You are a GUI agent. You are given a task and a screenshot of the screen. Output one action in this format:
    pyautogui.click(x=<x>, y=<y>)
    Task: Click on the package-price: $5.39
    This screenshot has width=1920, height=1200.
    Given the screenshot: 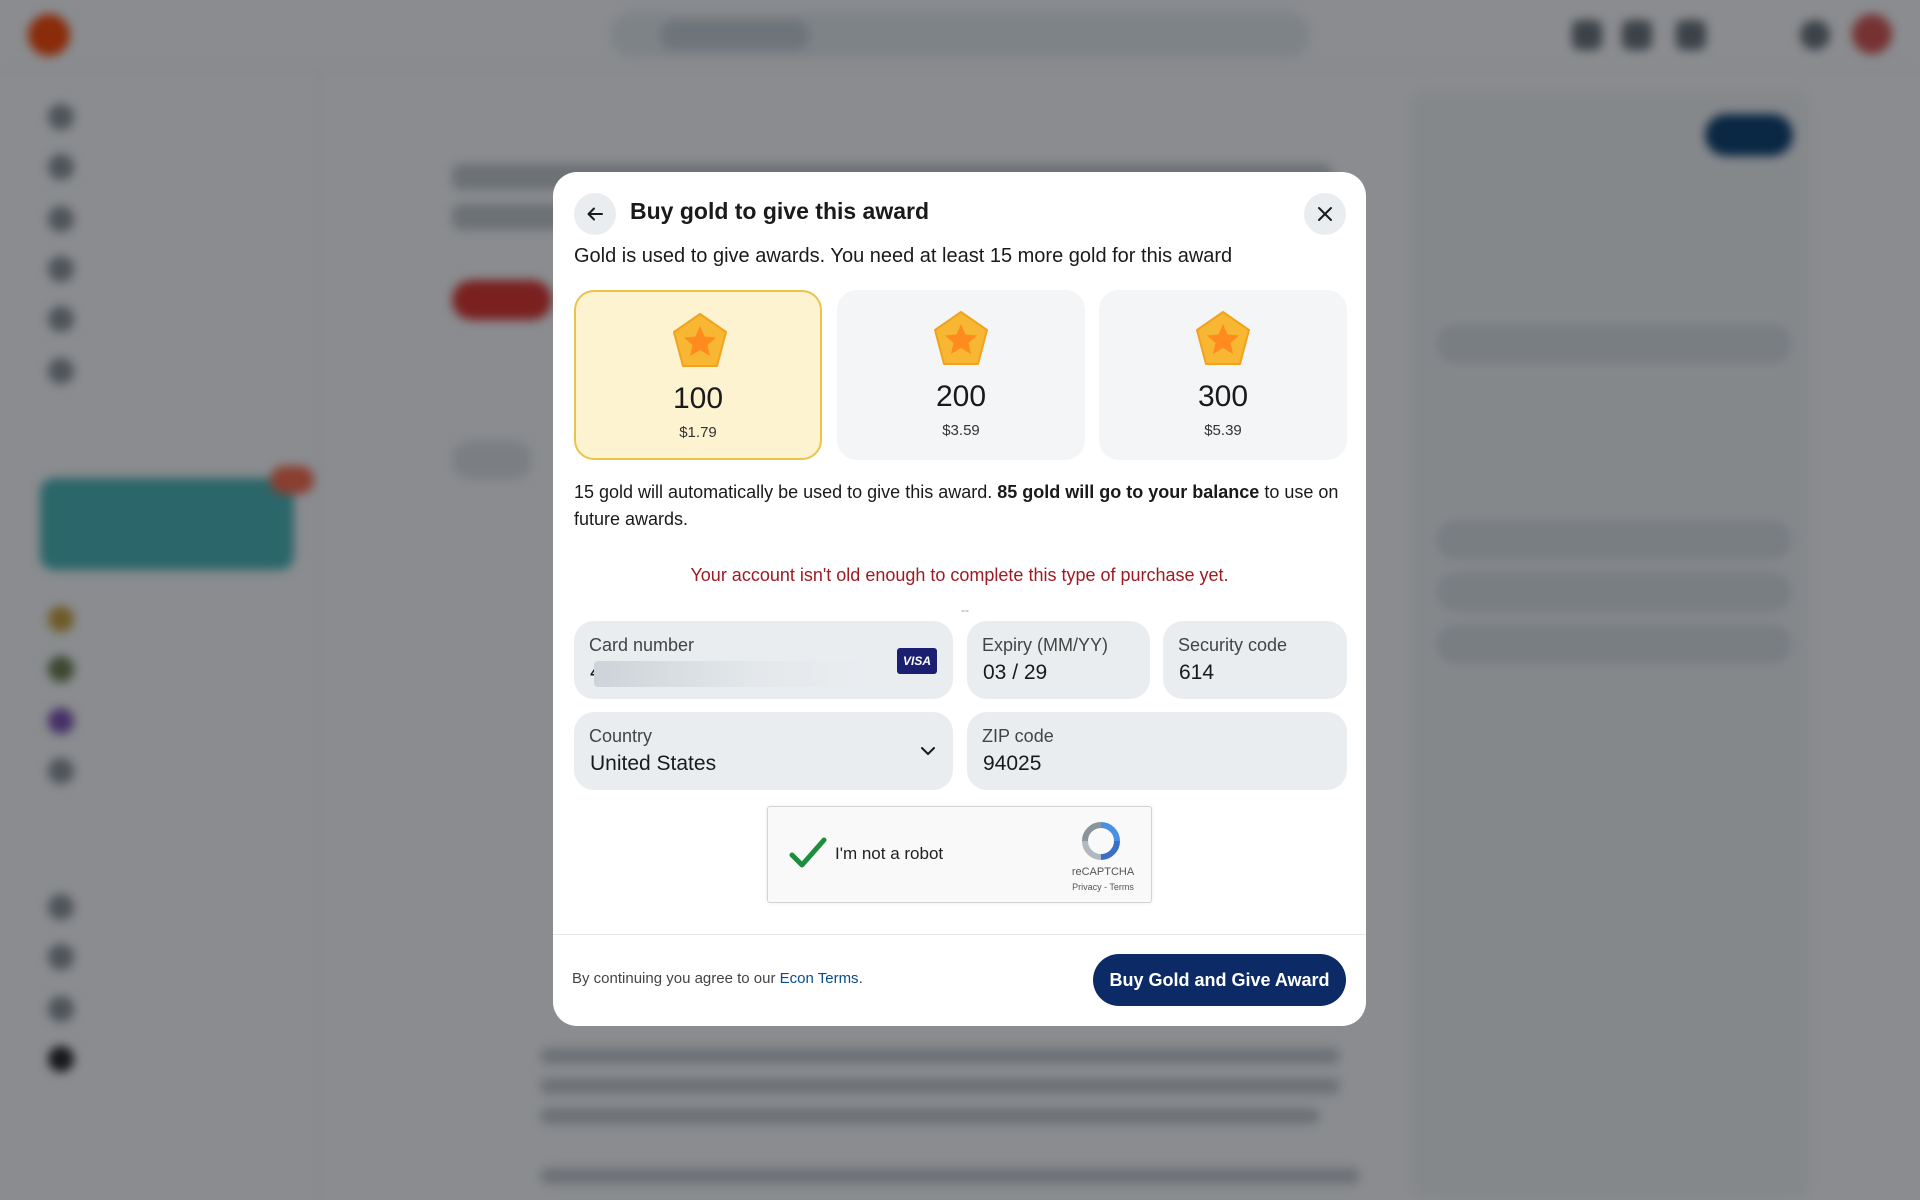 What is the action you would take?
    pyautogui.click(x=1223, y=430)
    